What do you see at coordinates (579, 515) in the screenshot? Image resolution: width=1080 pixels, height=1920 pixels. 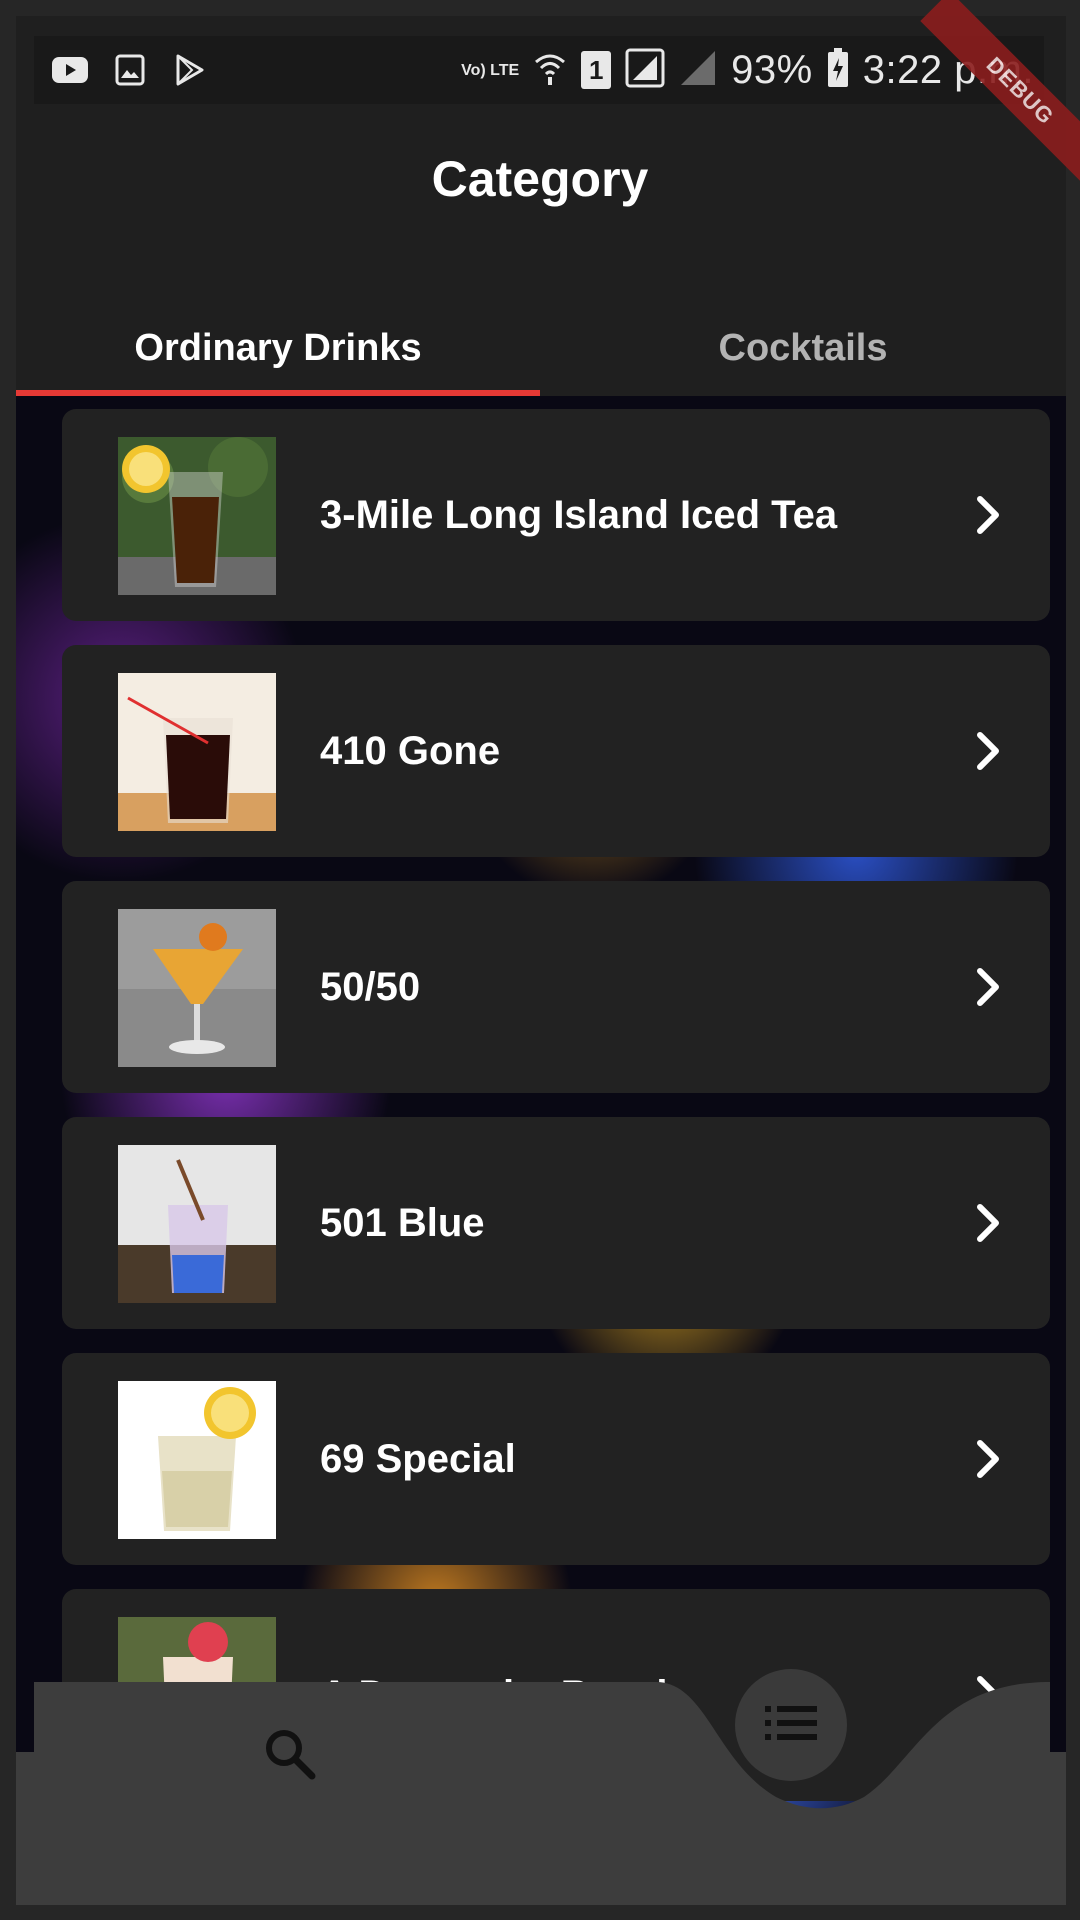 I see `drink-name: 3-Mile Long Island Iced Tea` at bounding box center [579, 515].